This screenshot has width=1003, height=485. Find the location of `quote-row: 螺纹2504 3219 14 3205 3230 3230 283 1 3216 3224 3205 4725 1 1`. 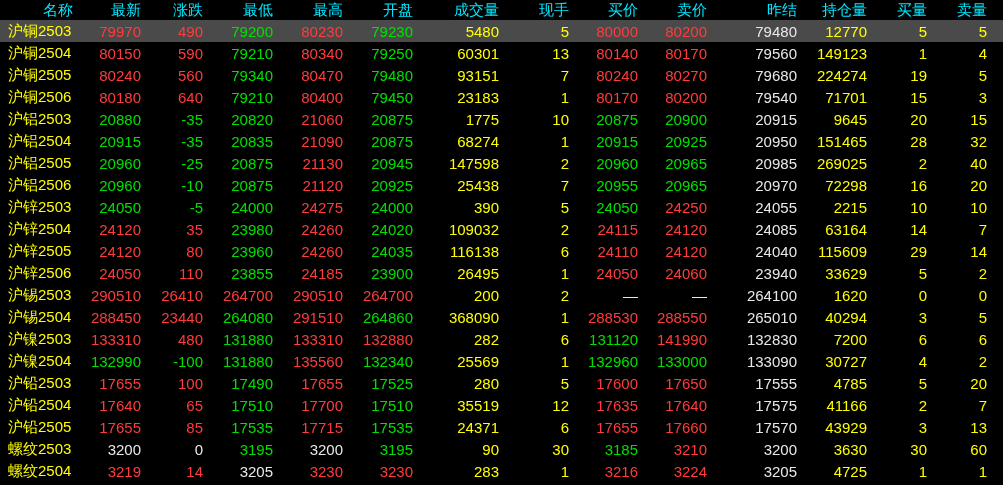

quote-row: 螺纹2504 3219 14 3205 3230 3230 283 1 3216 3224 3205 4725 1 1 is located at coordinates (501, 471).